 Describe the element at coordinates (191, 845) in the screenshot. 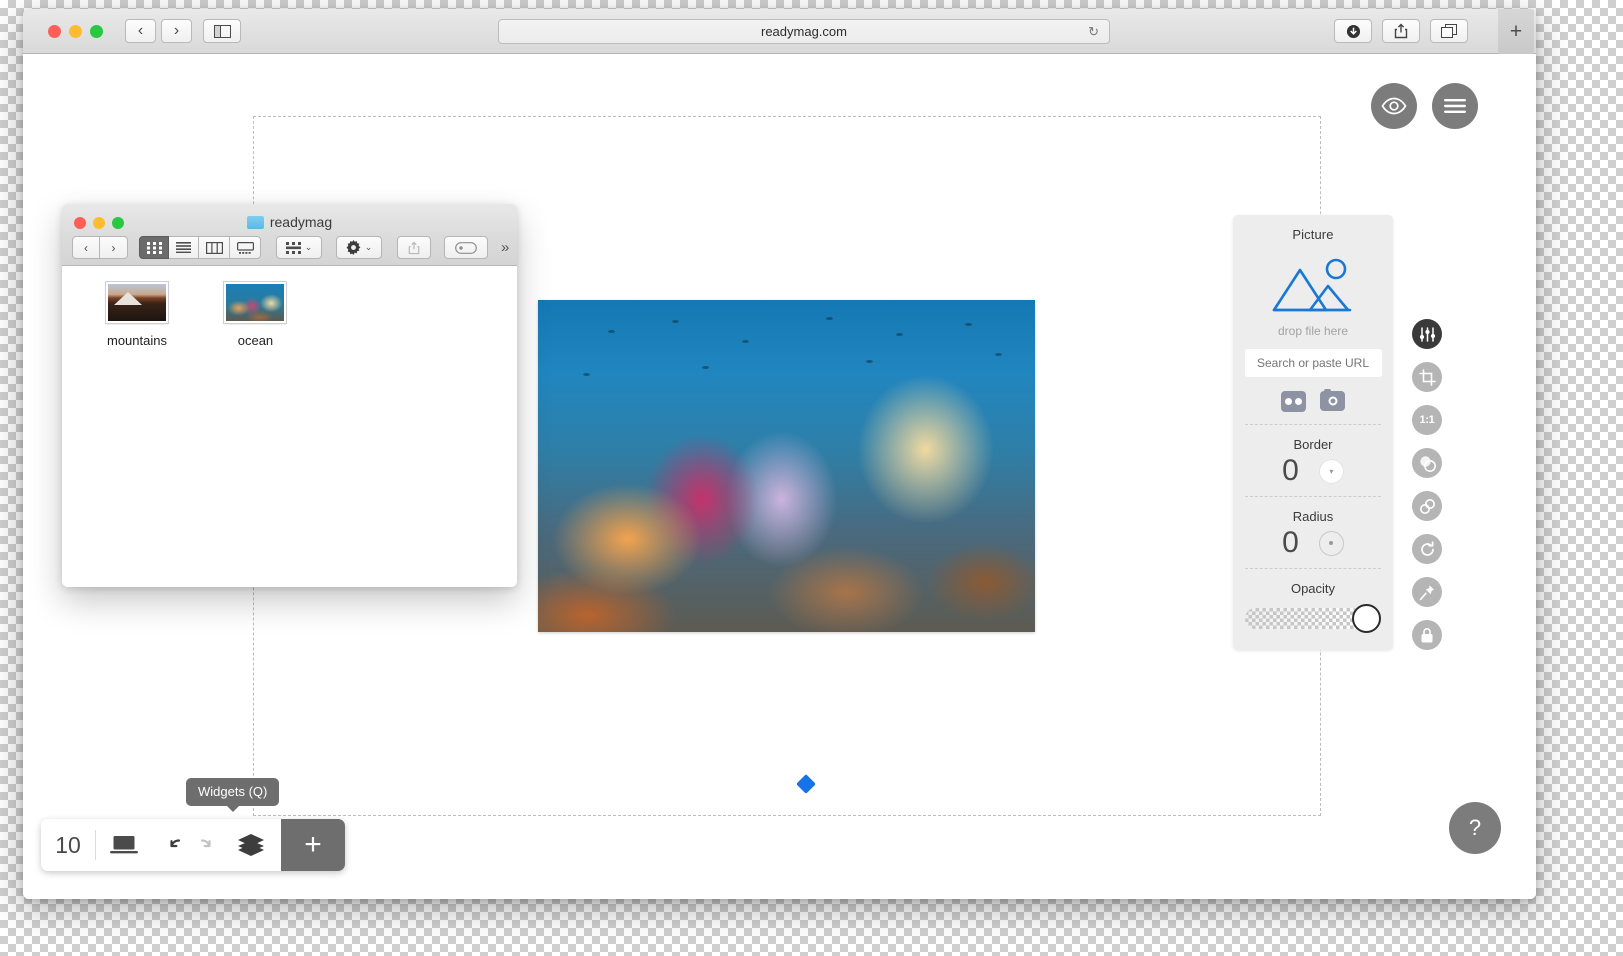

I see `undo-redo-button` at that location.